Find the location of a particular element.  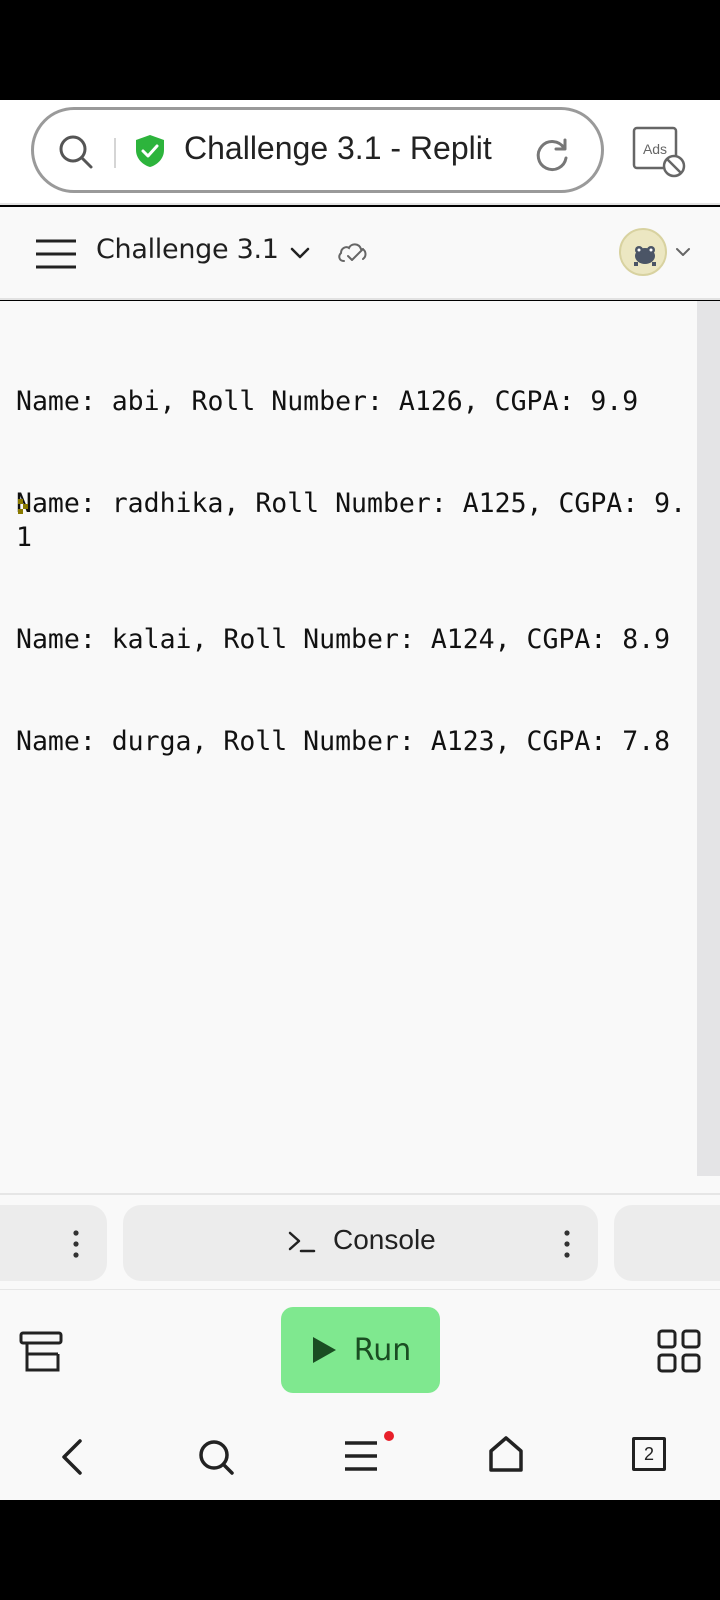

tab-next is located at coordinates (667, 1243).